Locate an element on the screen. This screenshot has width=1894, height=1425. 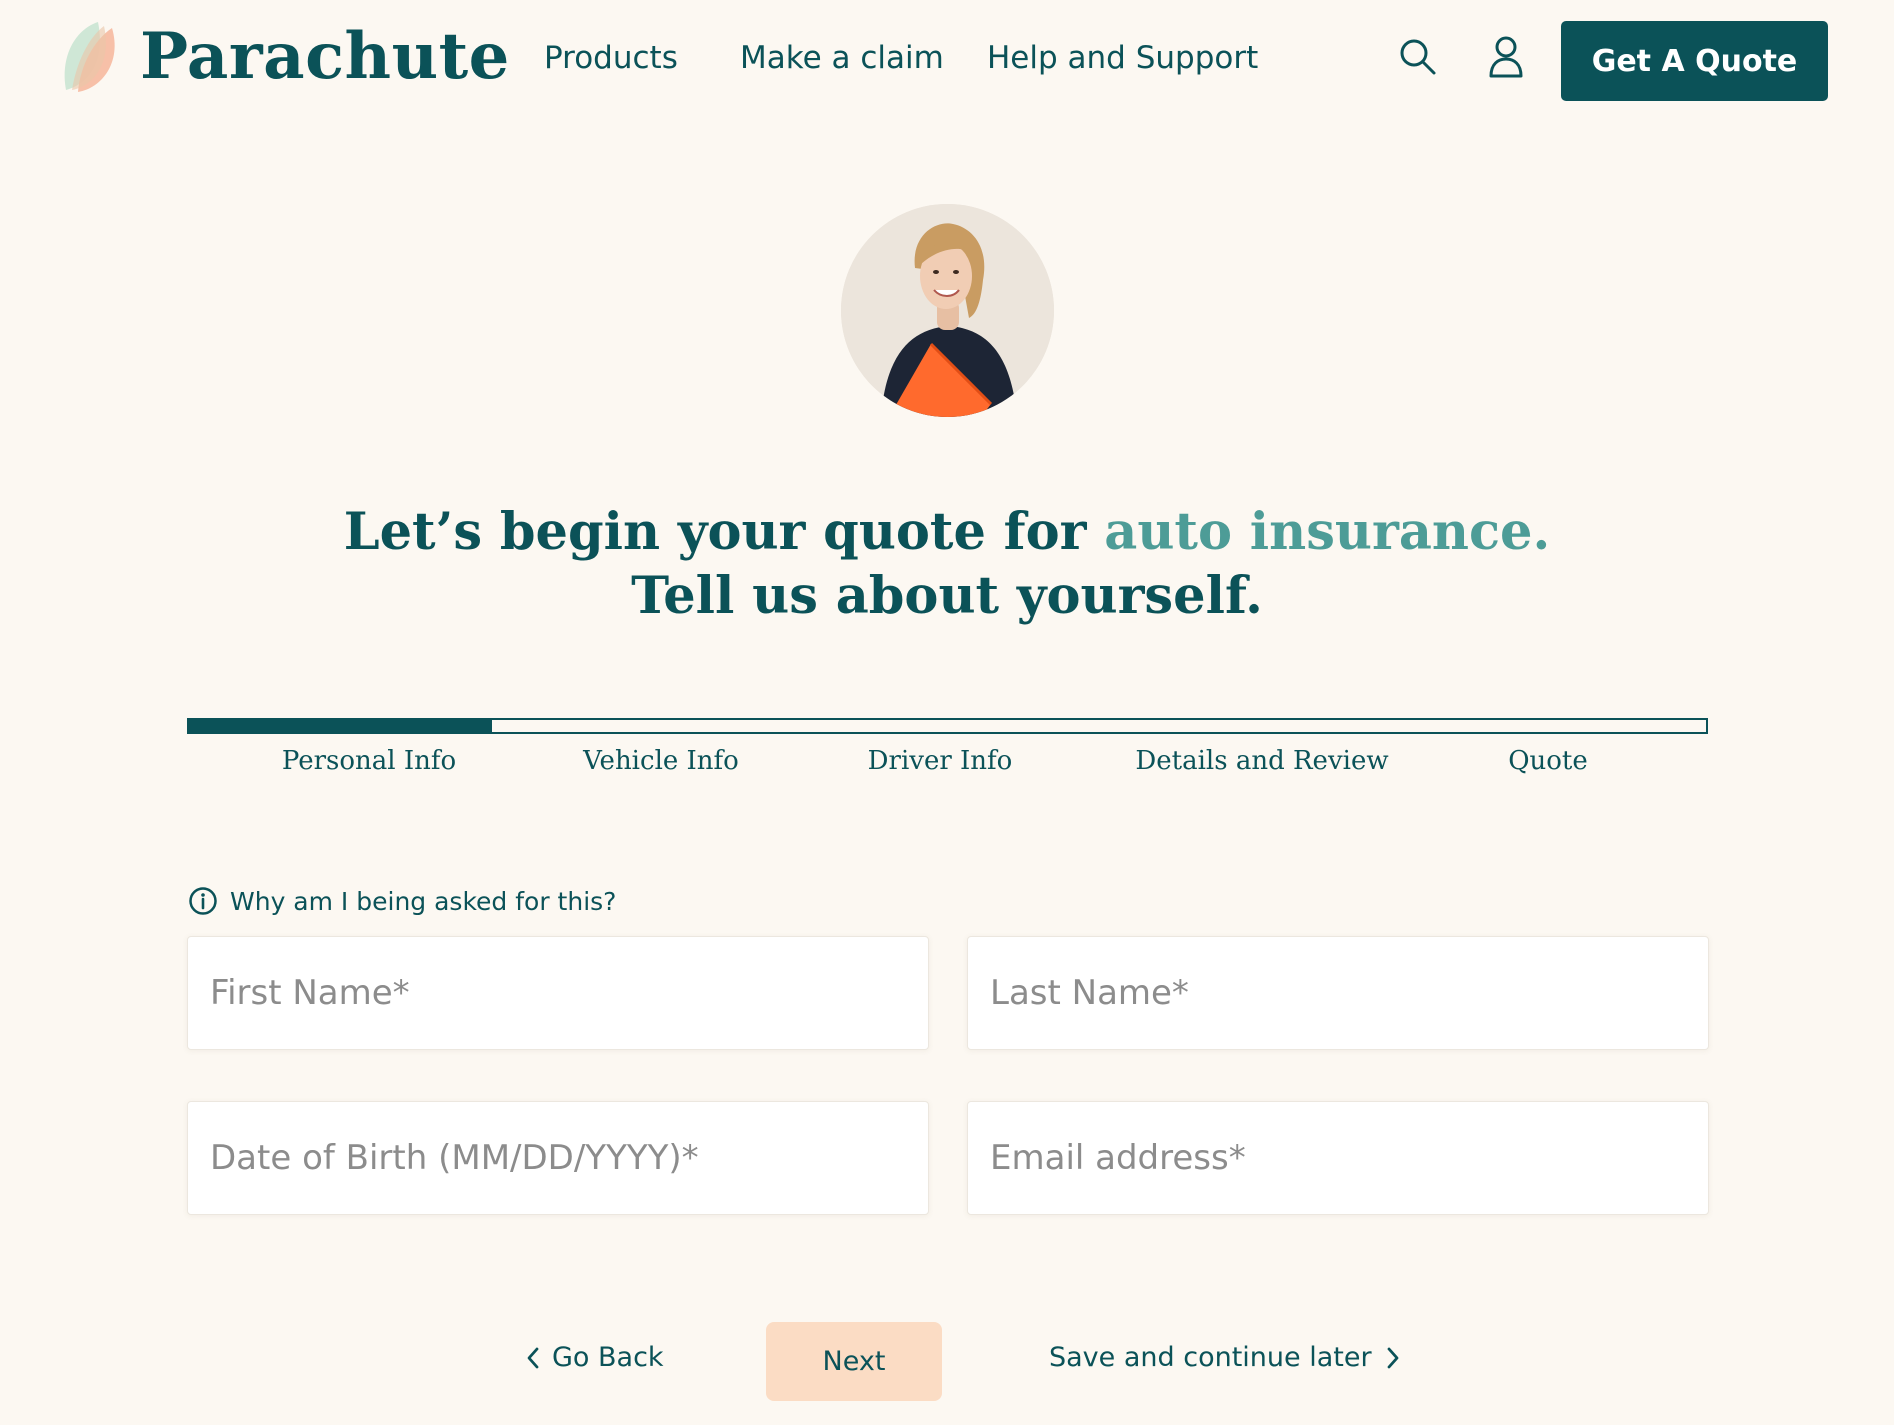
progress-bar is located at coordinates (947, 726).